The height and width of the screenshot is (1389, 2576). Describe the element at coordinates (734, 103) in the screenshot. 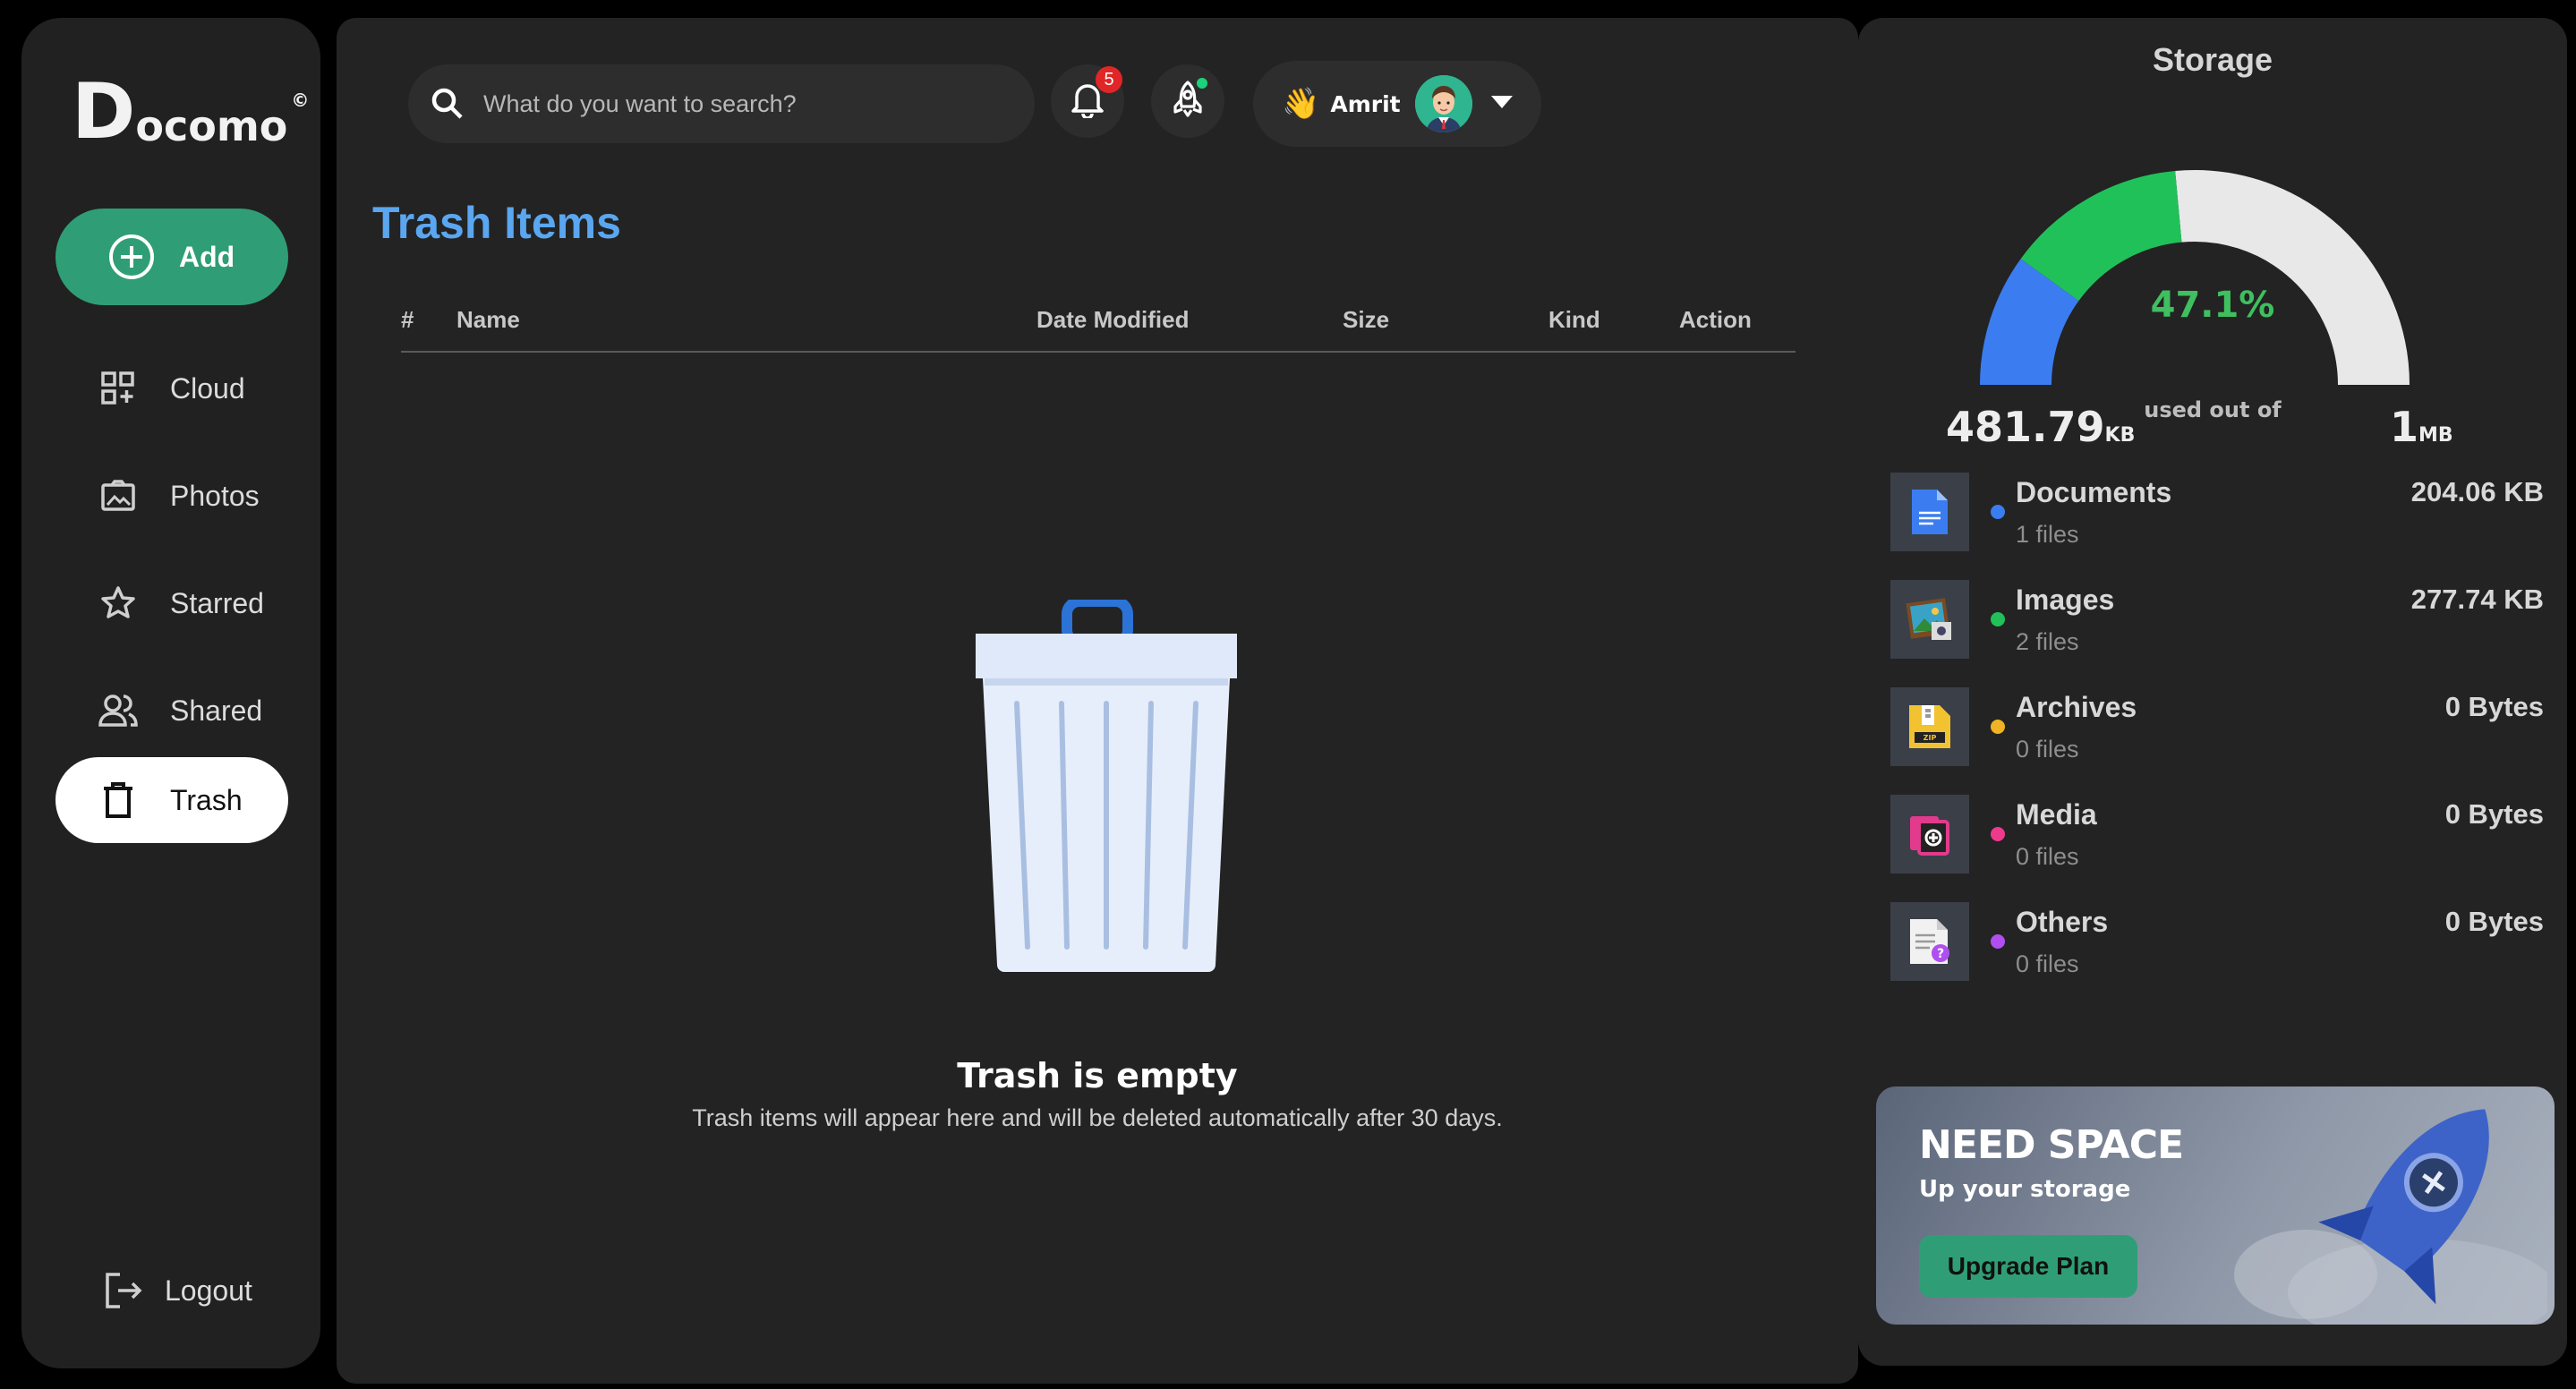

I see `search-input` at that location.